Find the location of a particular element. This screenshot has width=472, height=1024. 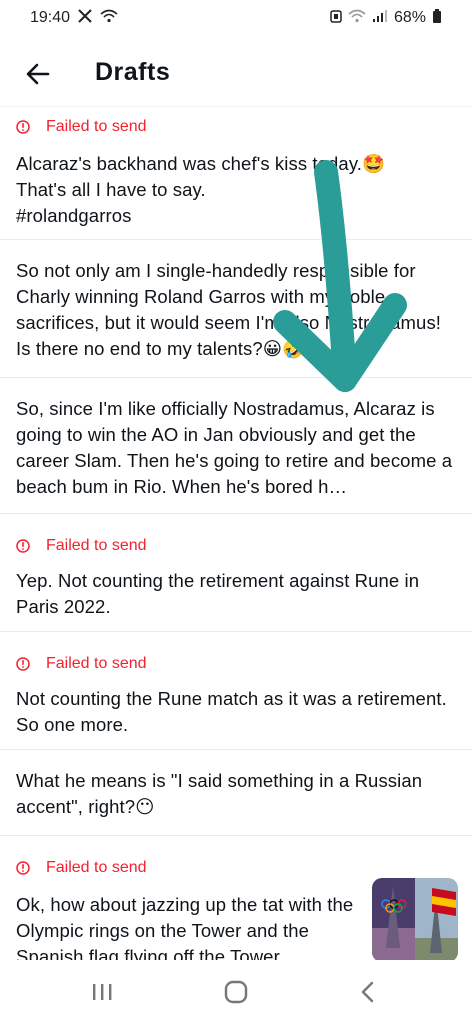

recents-button is located at coordinates (102, 993).